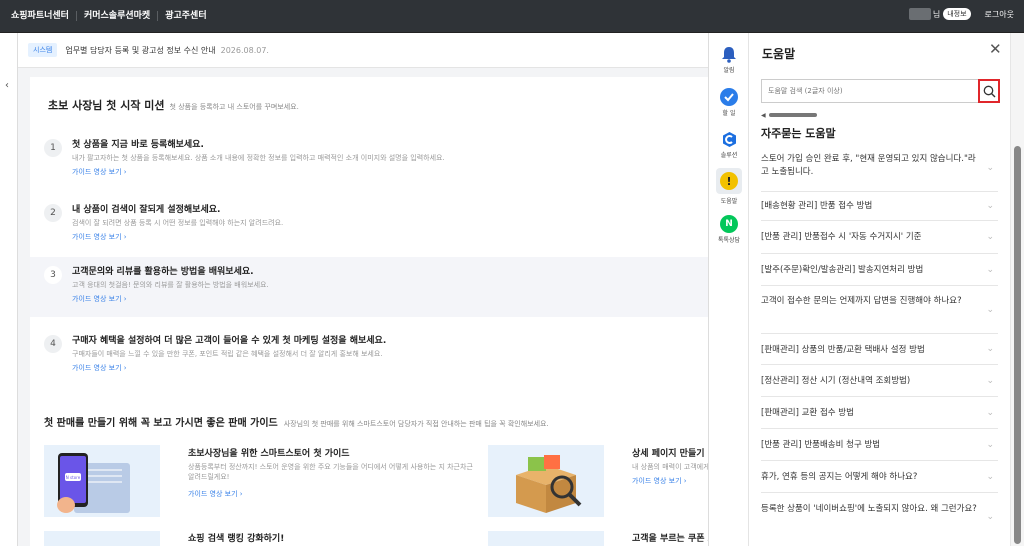  I want to click on right-icon-rail: 알림 할 일 솔루션 ! 도움말 N 톡톡상담, so click(728, 289).